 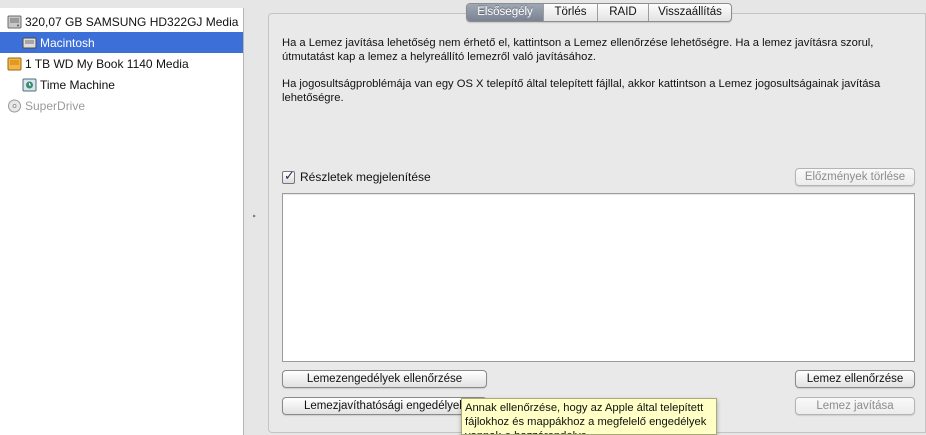 I want to click on sidebar-item-label: 1 TB WD My Book 1140 Media, so click(x=107, y=63).